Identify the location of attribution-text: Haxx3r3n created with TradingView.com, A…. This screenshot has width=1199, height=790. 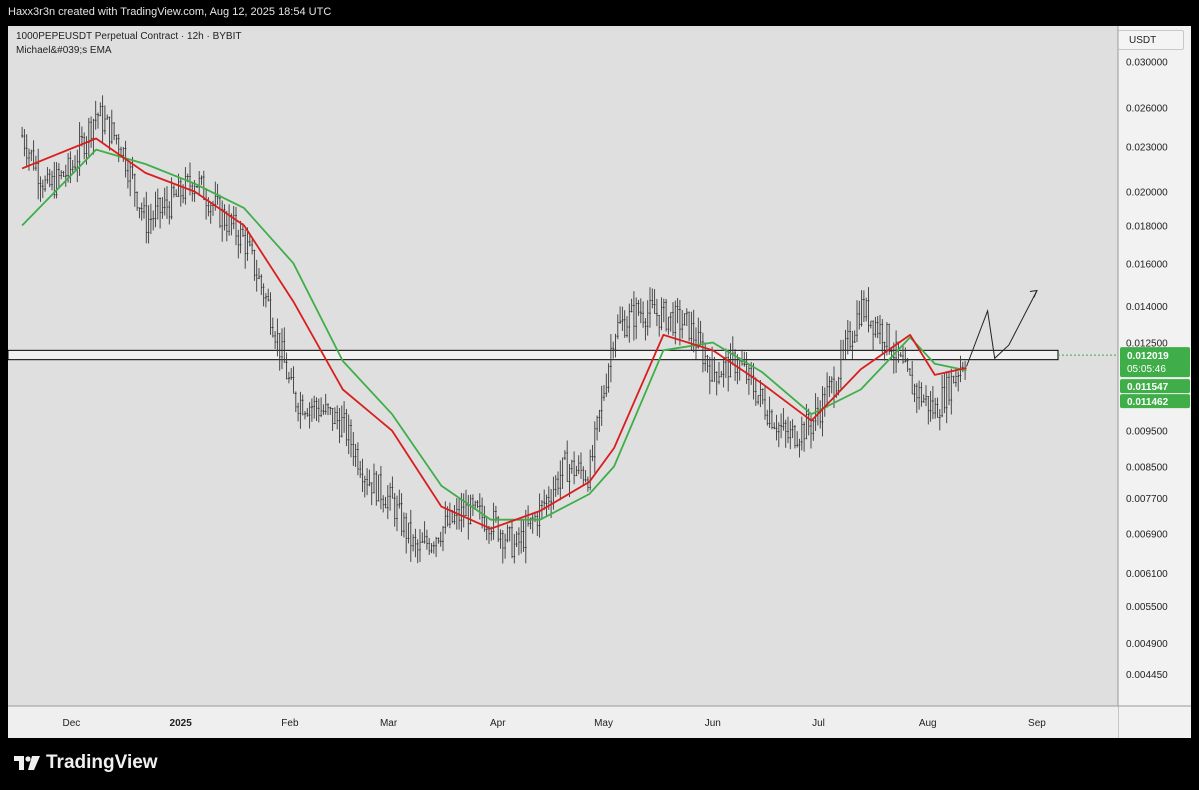
(170, 12).